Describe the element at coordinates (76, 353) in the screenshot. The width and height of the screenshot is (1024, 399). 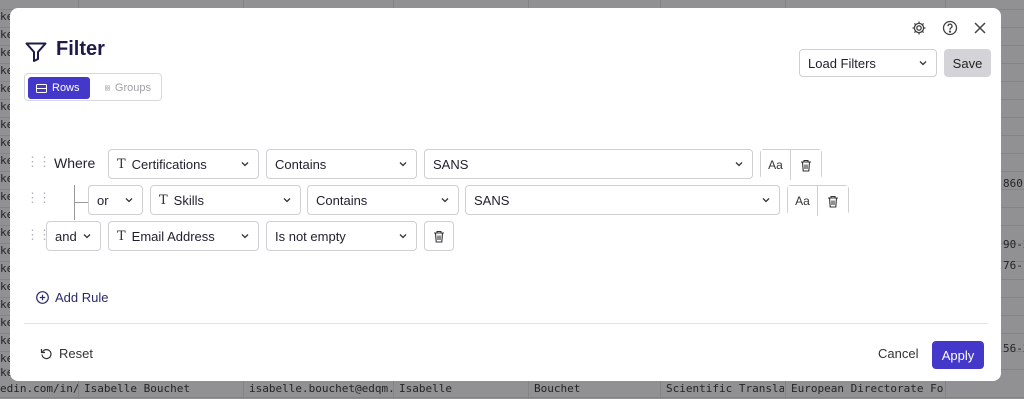
I see `reset-label: Reset` at that location.